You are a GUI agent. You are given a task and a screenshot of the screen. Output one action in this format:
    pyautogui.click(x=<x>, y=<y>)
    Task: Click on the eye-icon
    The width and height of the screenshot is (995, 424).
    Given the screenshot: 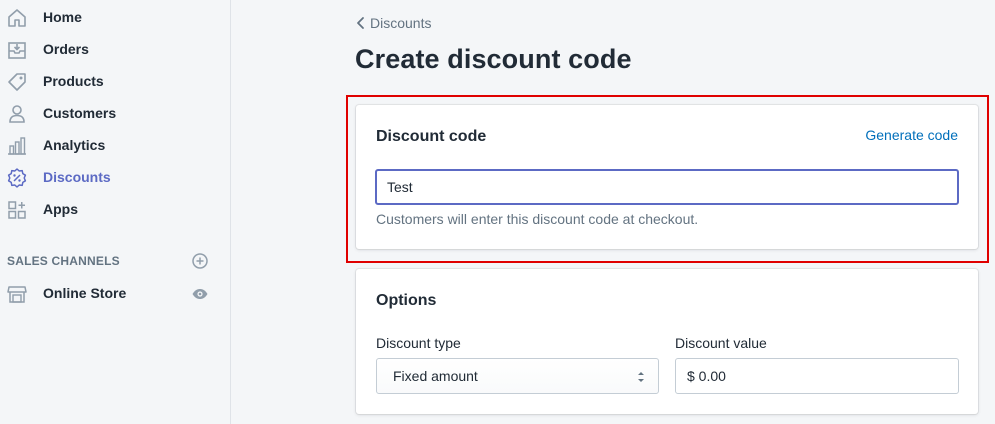 What is the action you would take?
    pyautogui.click(x=200, y=294)
    